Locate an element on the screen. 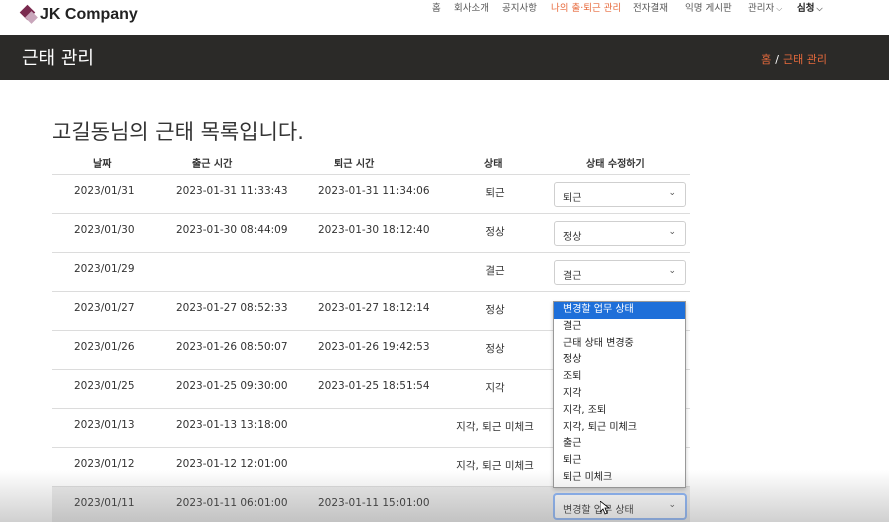  table-header: 날짜 출근 시간 퇴근 시간 상태 상태 수정하기 is located at coordinates (371, 162).